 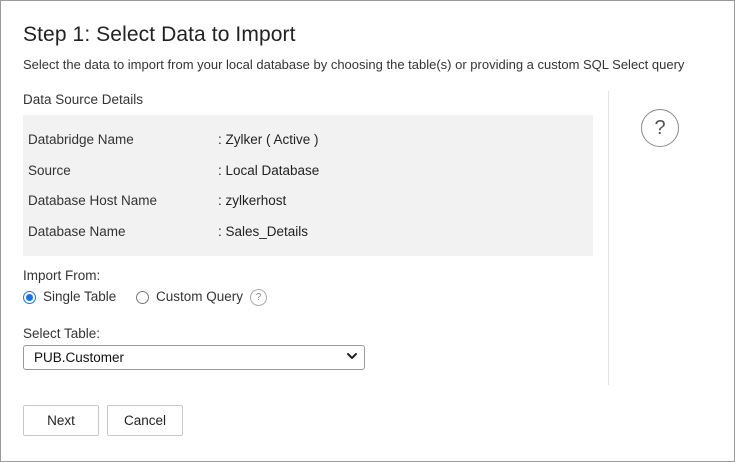 I want to click on detail-value: : Local Database, so click(x=269, y=170).